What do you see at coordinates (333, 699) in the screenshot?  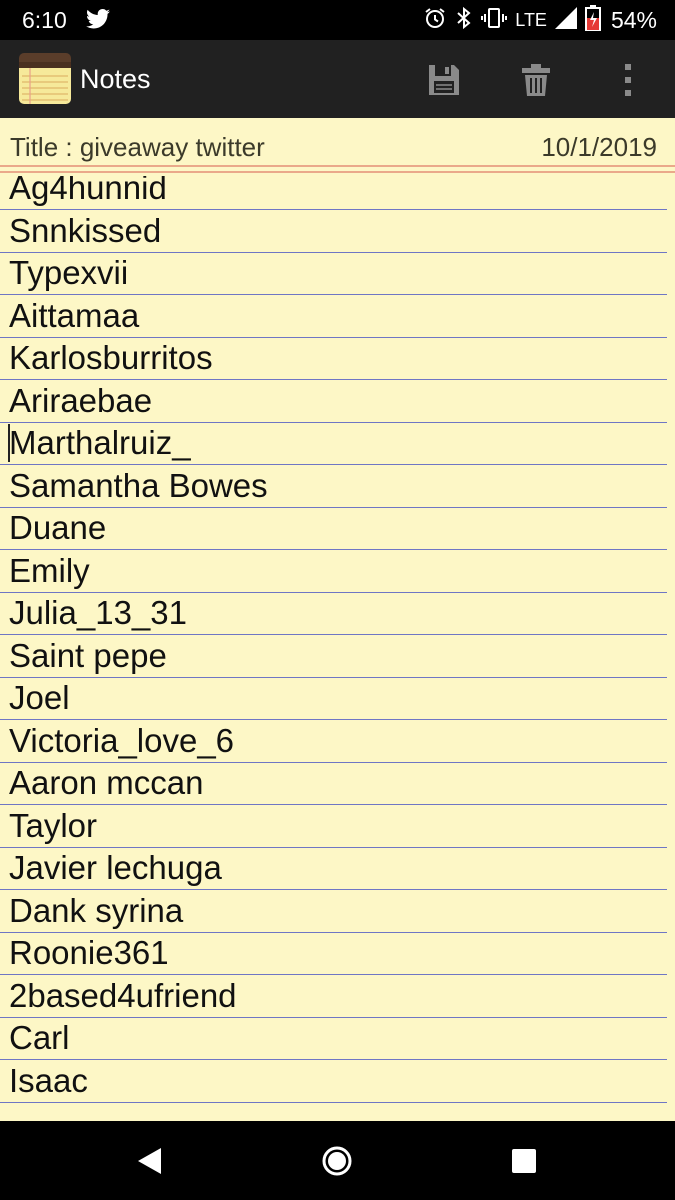 I see `note-line: Joel` at bounding box center [333, 699].